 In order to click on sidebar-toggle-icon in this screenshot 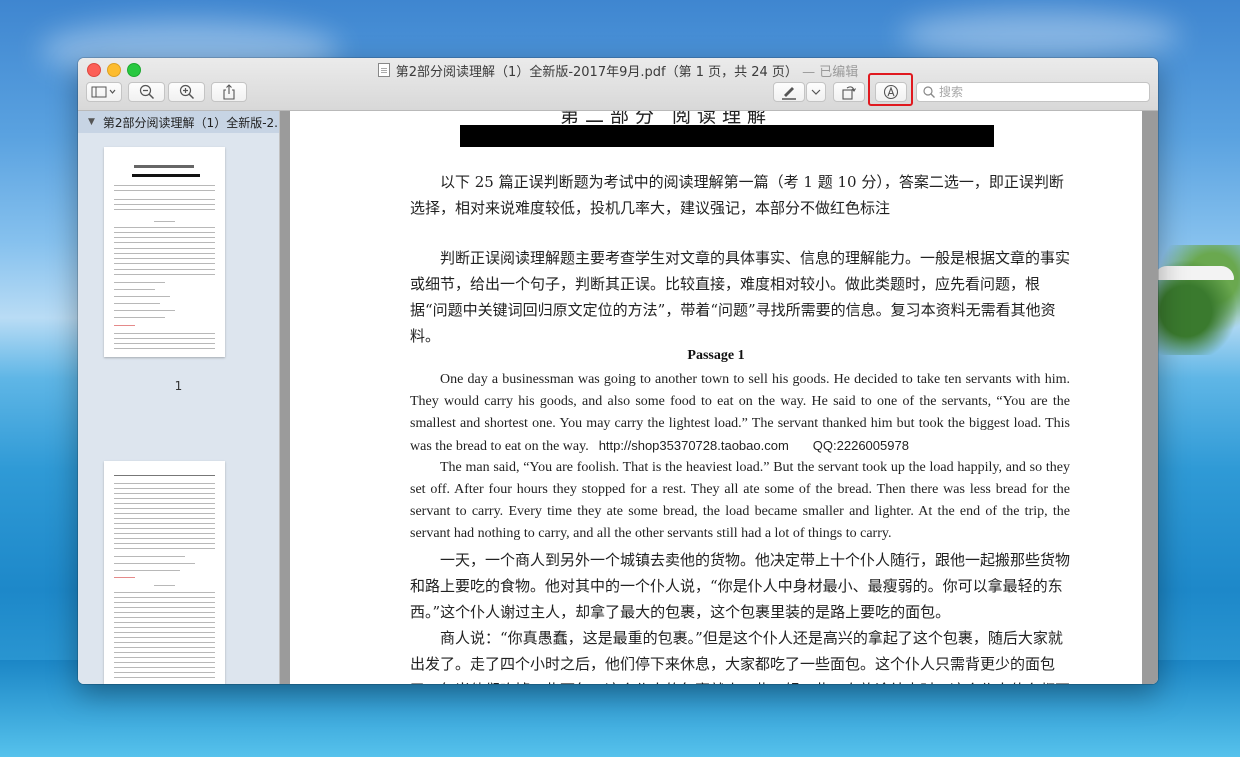, I will do `click(103, 92)`.